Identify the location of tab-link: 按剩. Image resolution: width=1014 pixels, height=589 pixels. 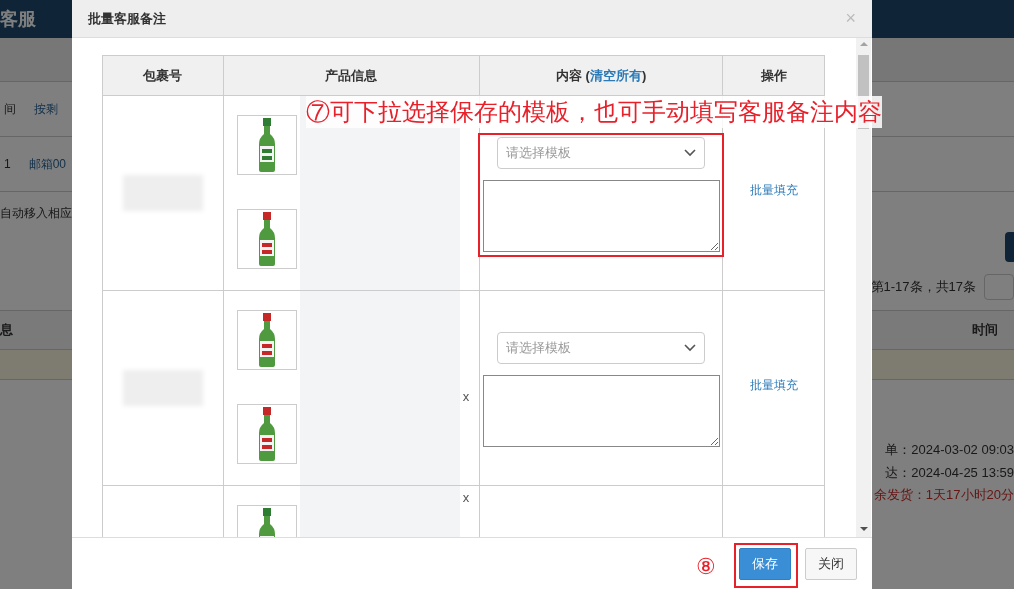
(46, 109).